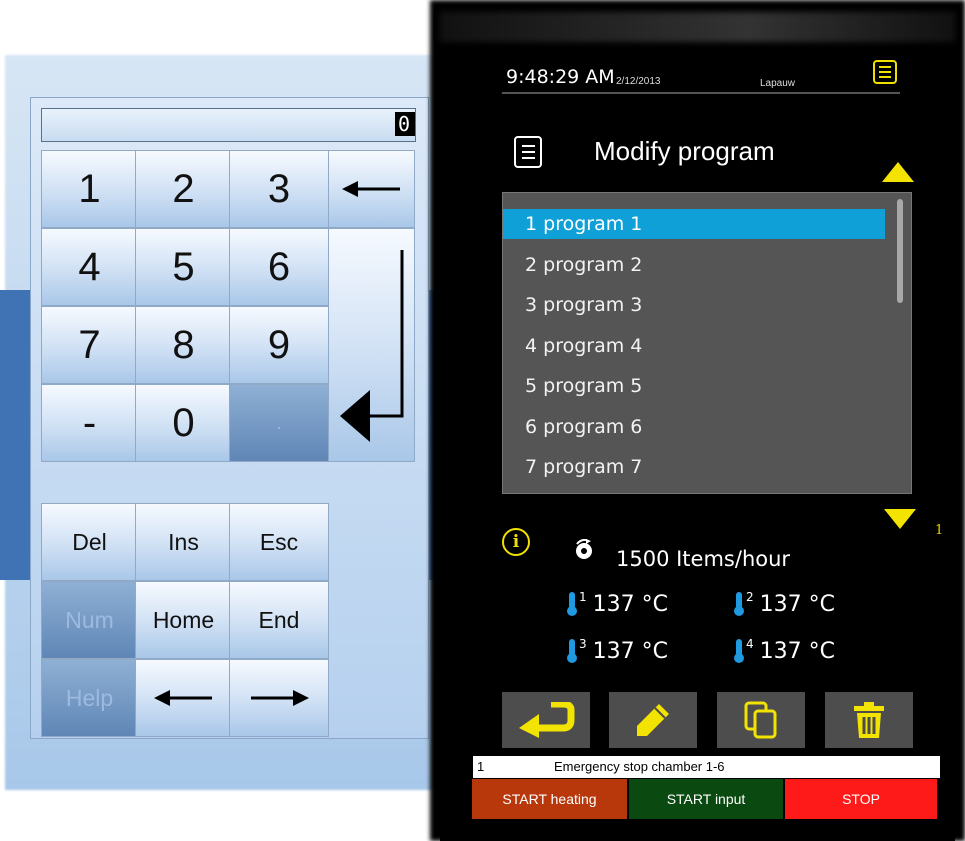  I want to click on cursor-left-key, so click(183, 698).